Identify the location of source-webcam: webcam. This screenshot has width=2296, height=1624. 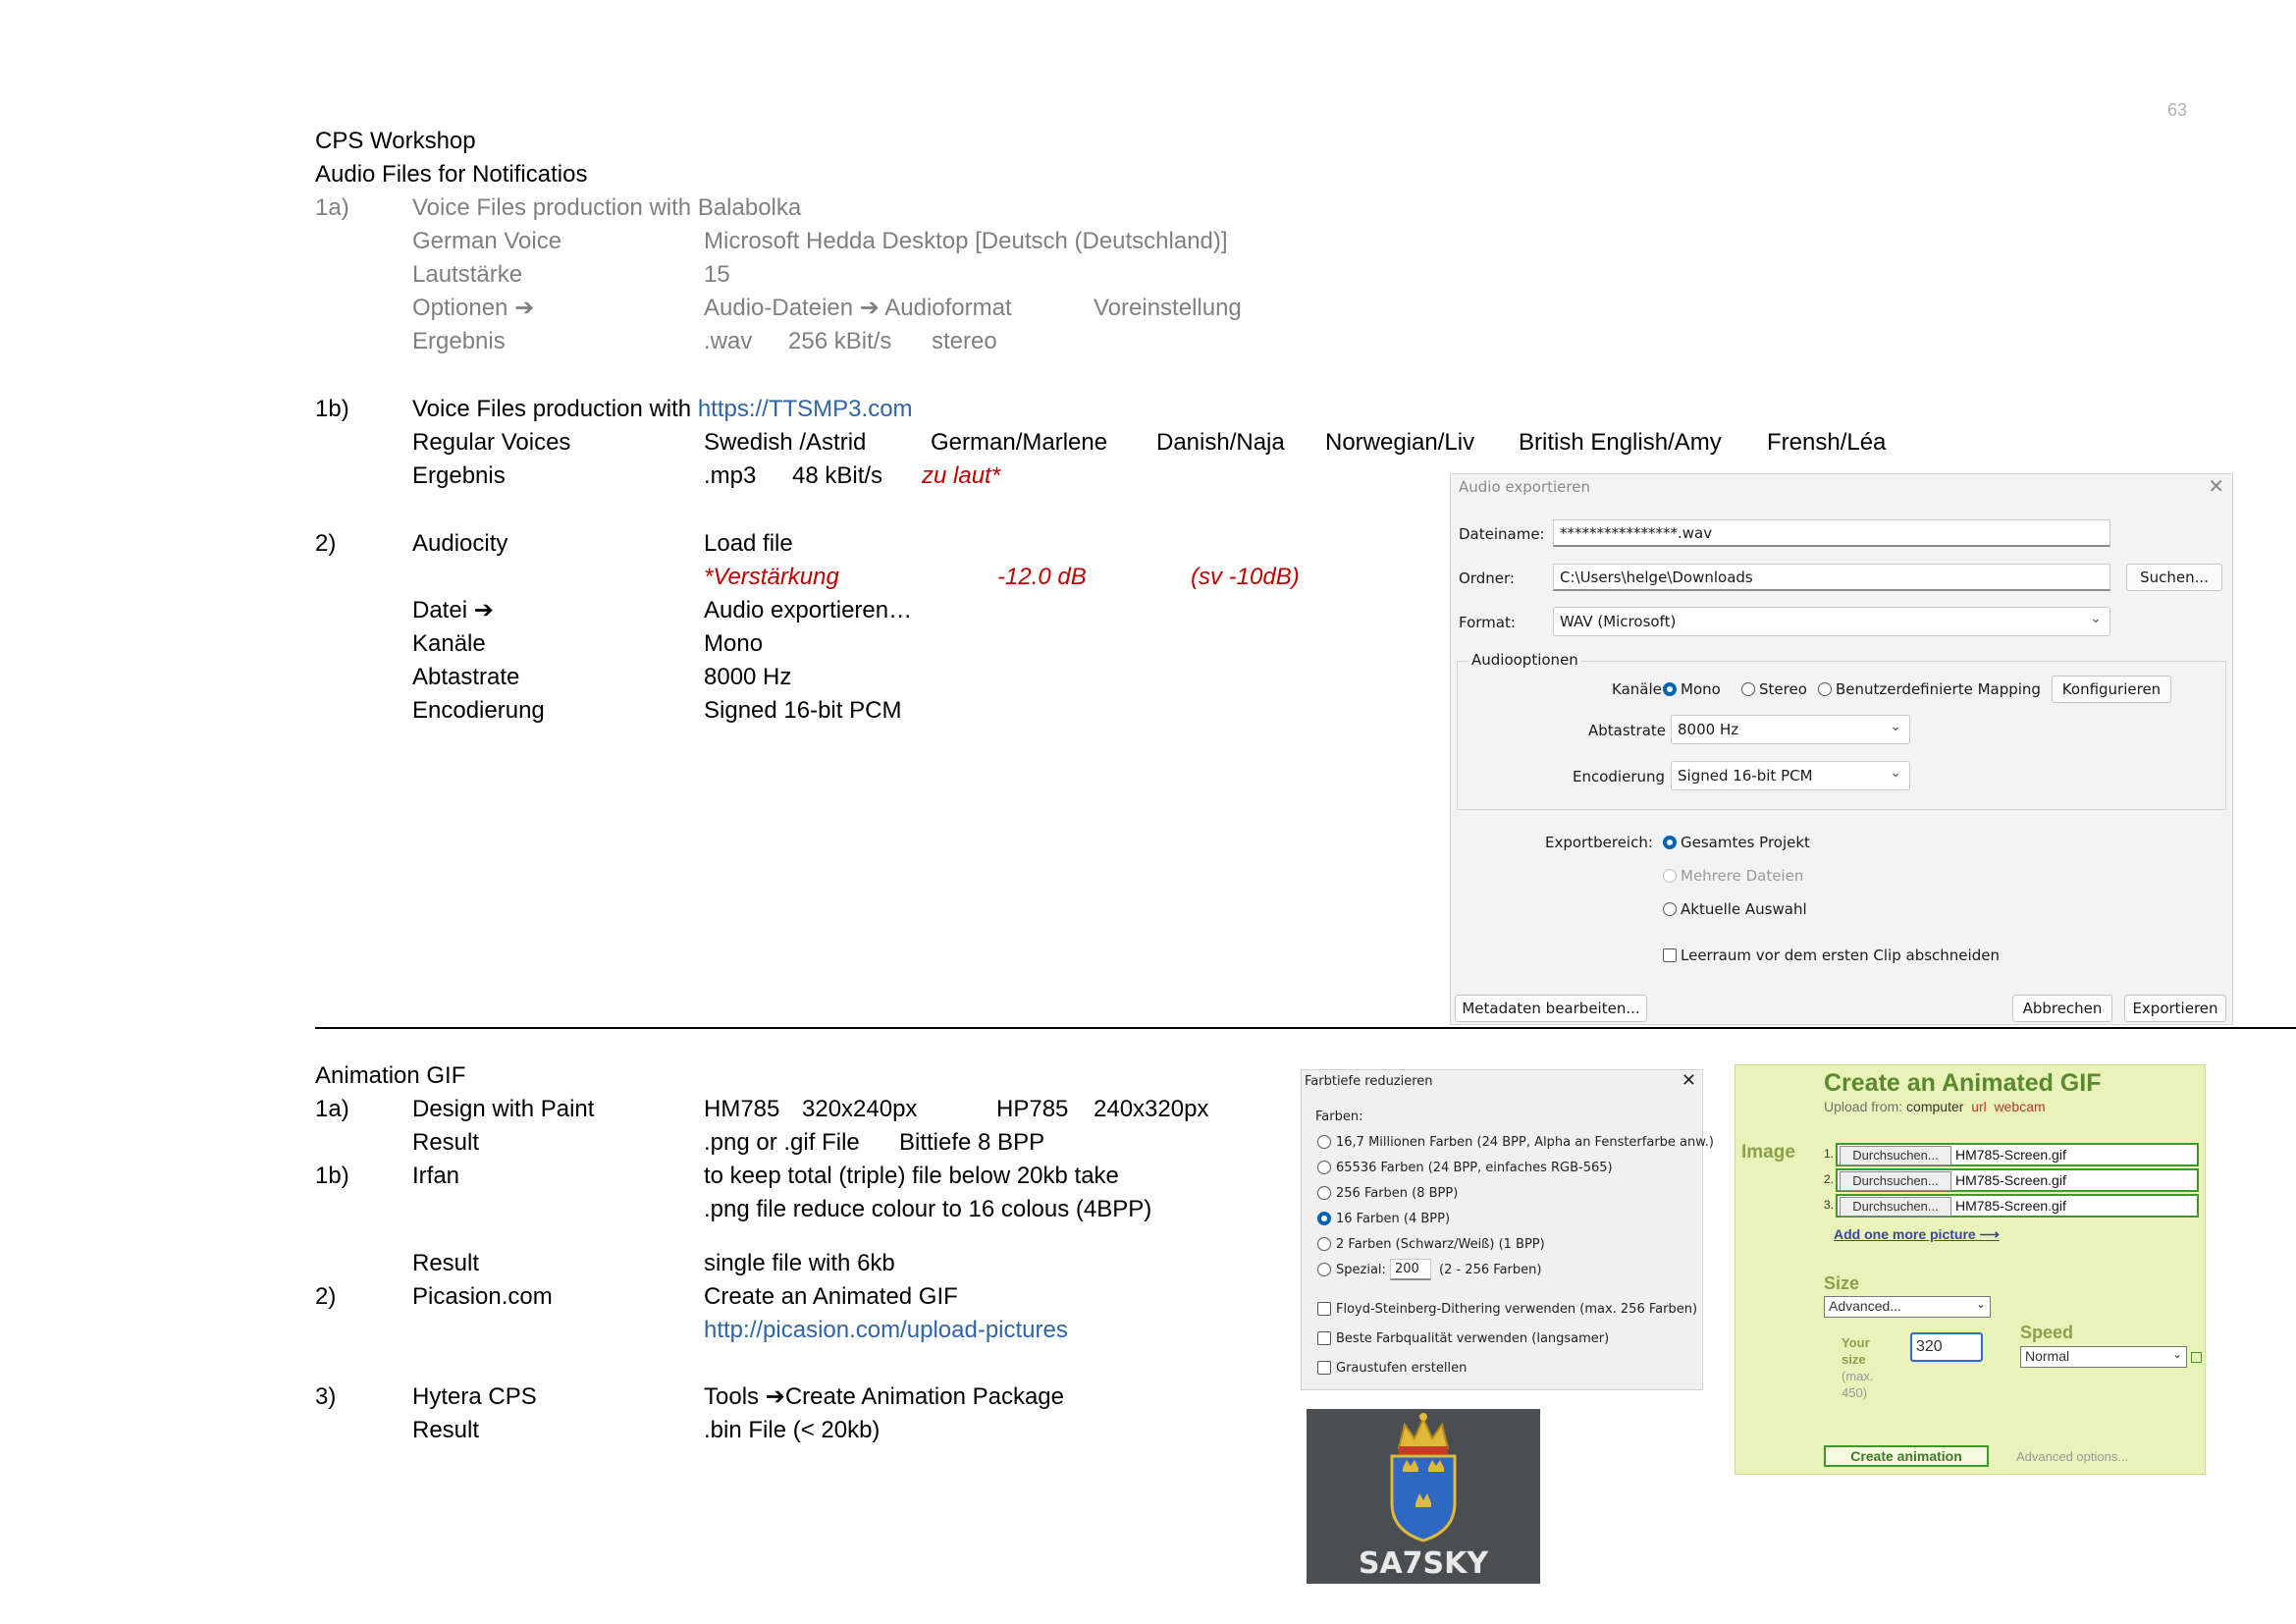
(2020, 1106).